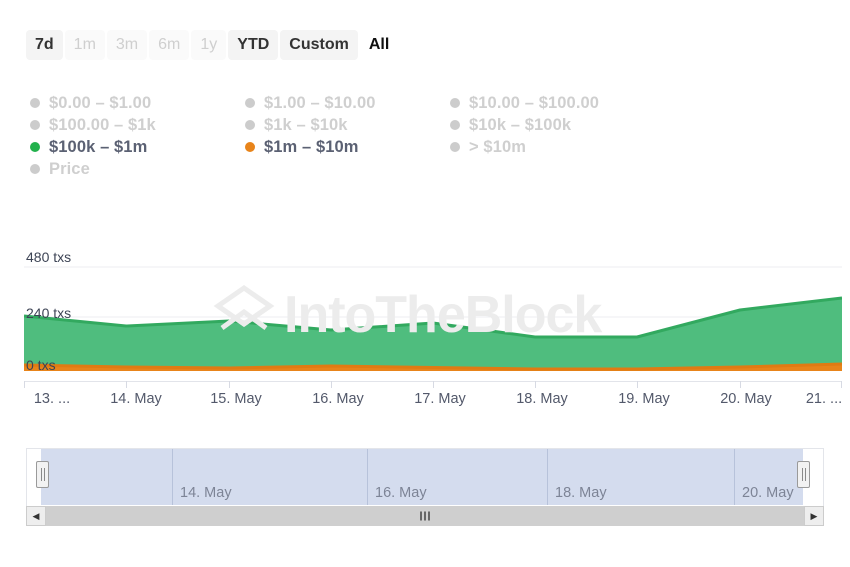  I want to click on y-axis-label-480: 480 txs, so click(49, 257).